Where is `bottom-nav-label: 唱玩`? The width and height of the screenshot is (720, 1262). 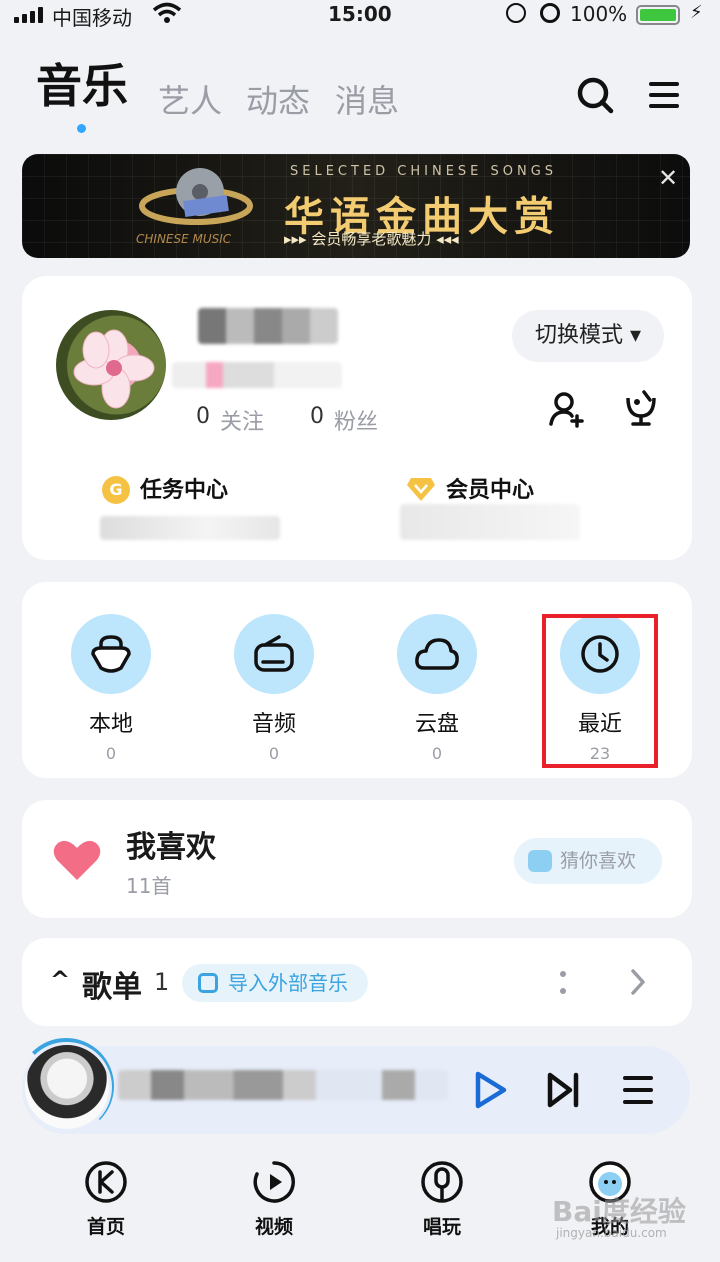
bottom-nav-label: 唱玩 is located at coordinates (441, 1227).